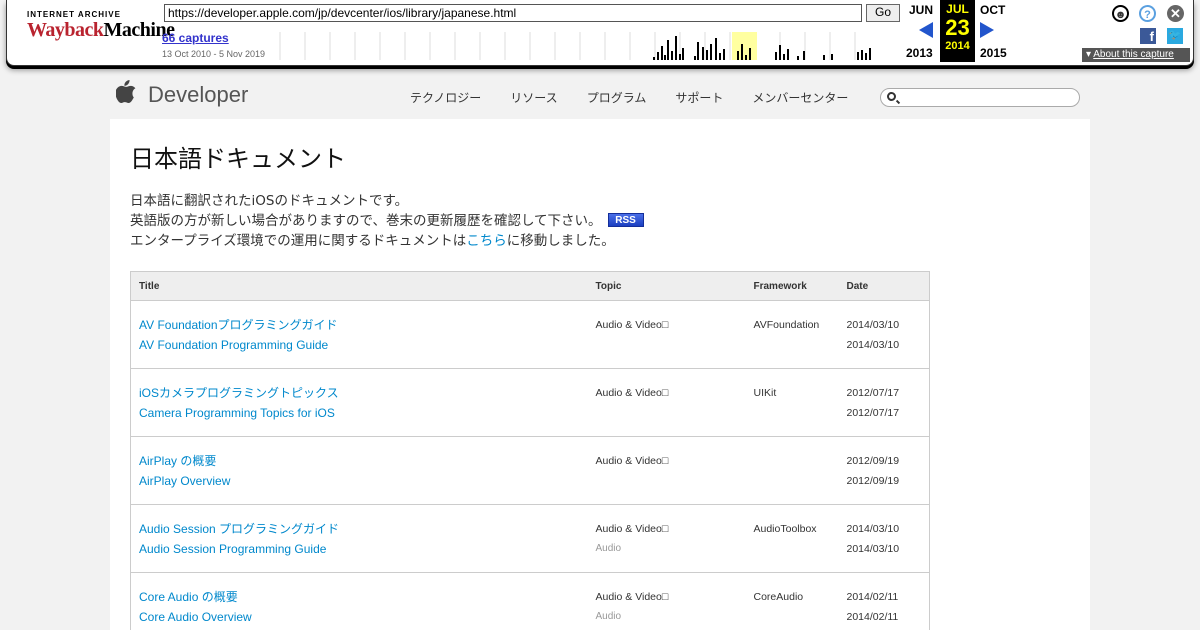  What do you see at coordinates (617, 97) in the screenshot?
I see `nav-programs: プログラム` at bounding box center [617, 97].